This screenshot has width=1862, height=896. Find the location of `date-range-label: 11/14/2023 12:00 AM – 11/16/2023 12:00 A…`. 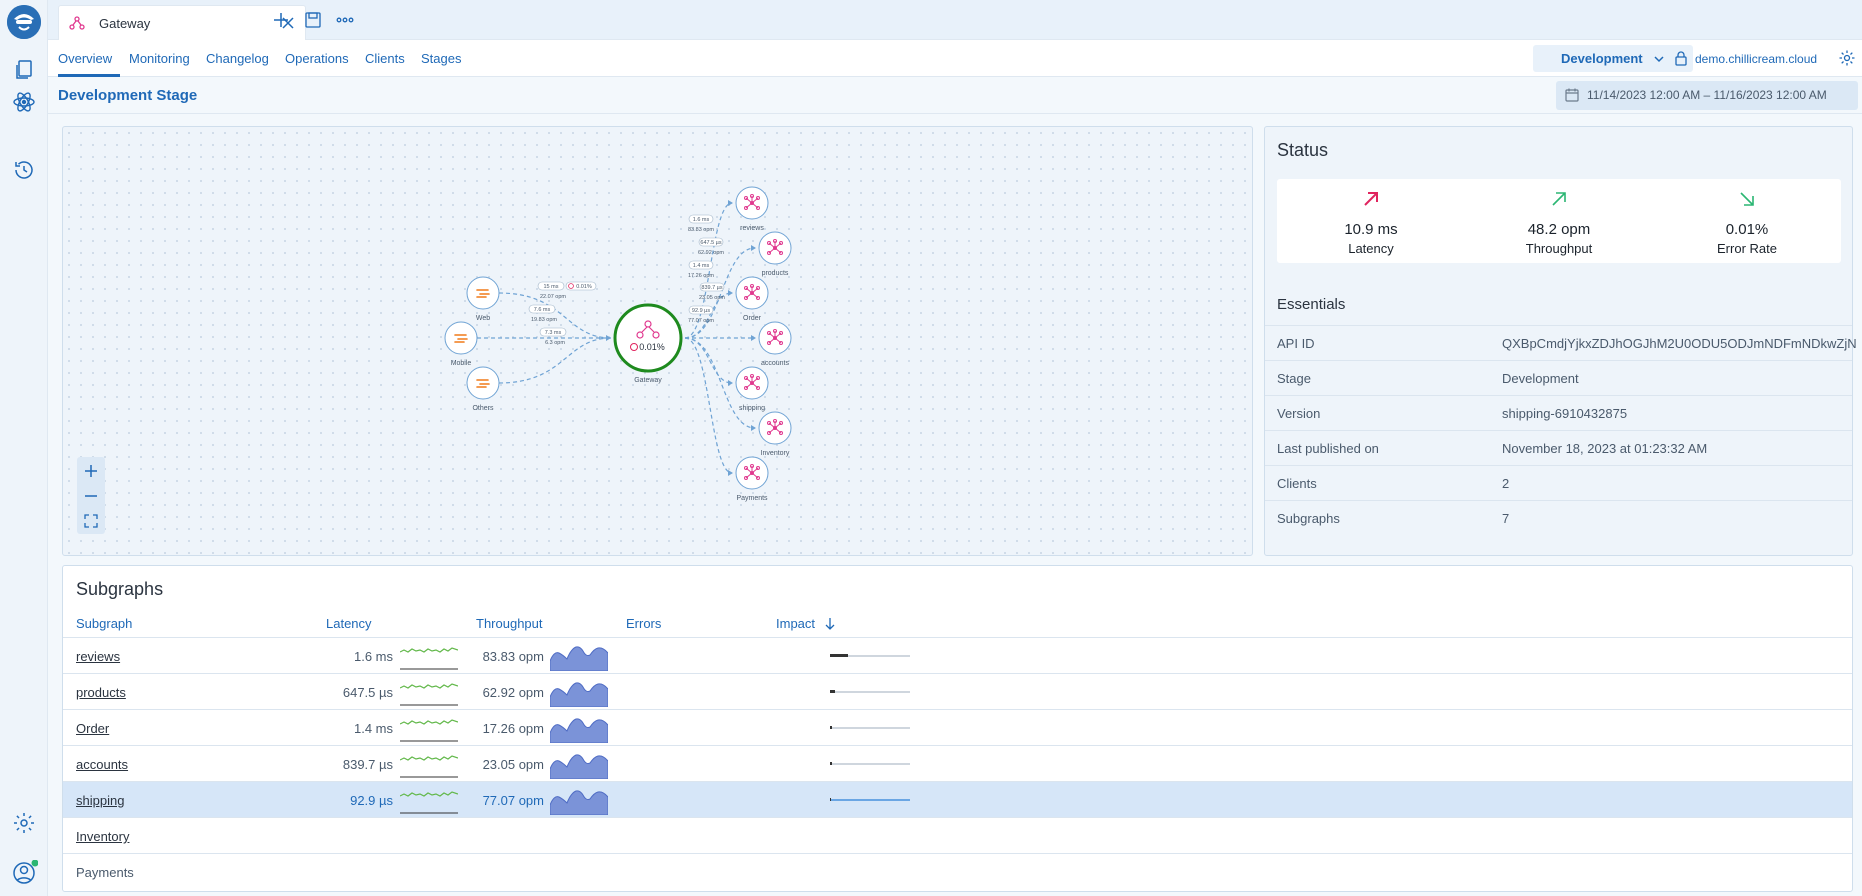

date-range-label: 11/14/2023 12:00 AM – 11/16/2023 12:00 A… is located at coordinates (1707, 95).